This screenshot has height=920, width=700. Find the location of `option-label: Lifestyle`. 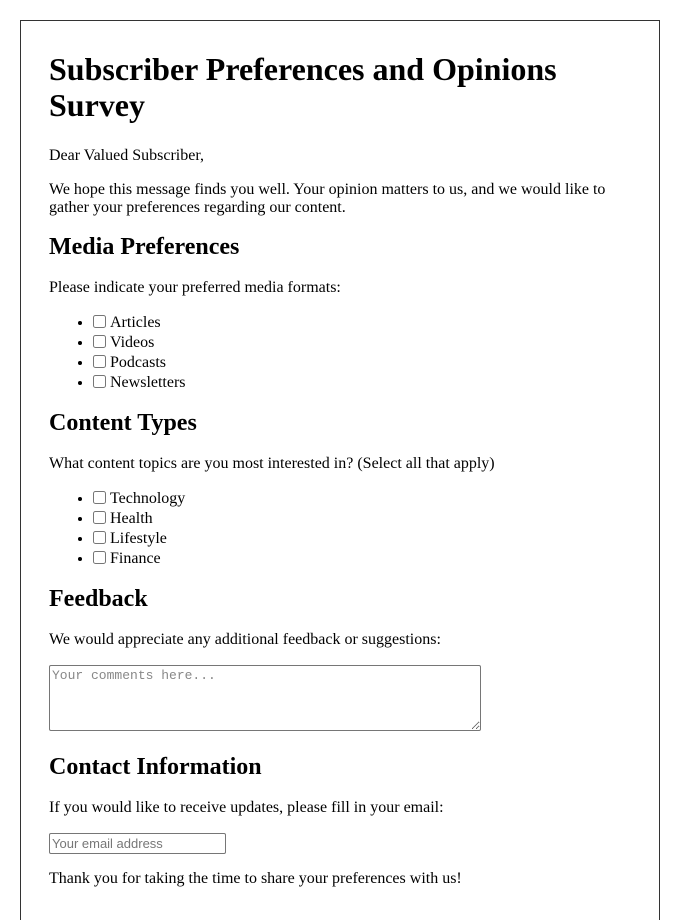

option-label: Lifestyle is located at coordinates (138, 538).